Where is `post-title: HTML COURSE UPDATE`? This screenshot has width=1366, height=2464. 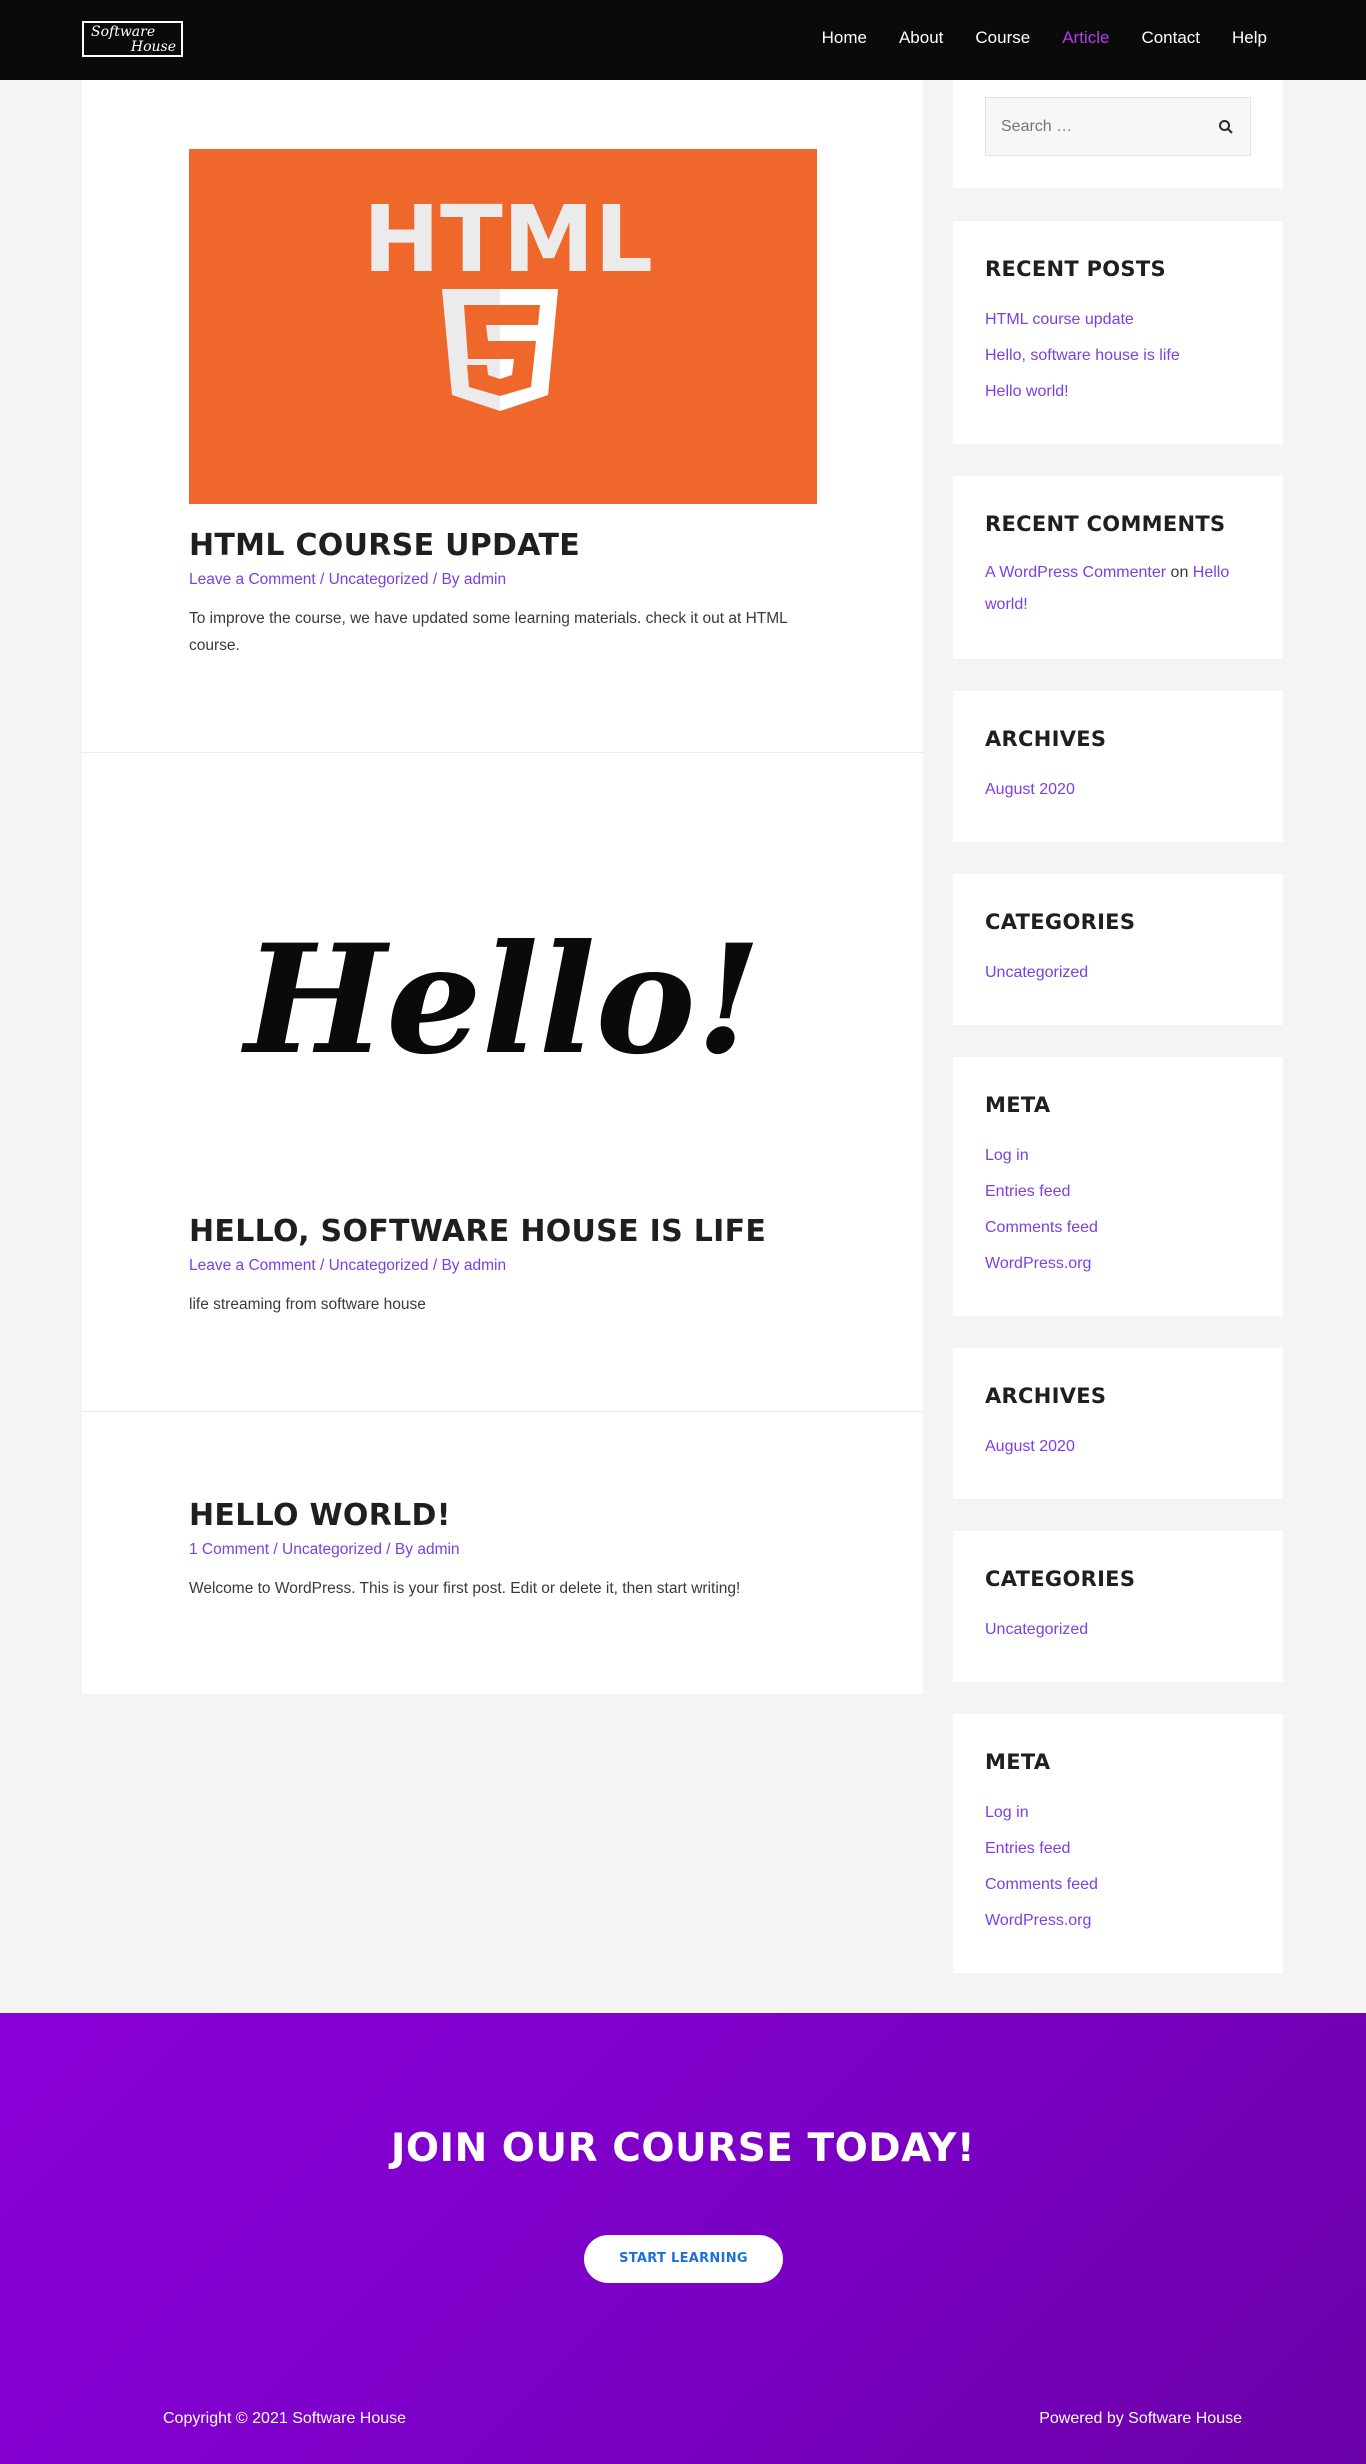
post-title: HTML COURSE UPDATE is located at coordinates (503, 545).